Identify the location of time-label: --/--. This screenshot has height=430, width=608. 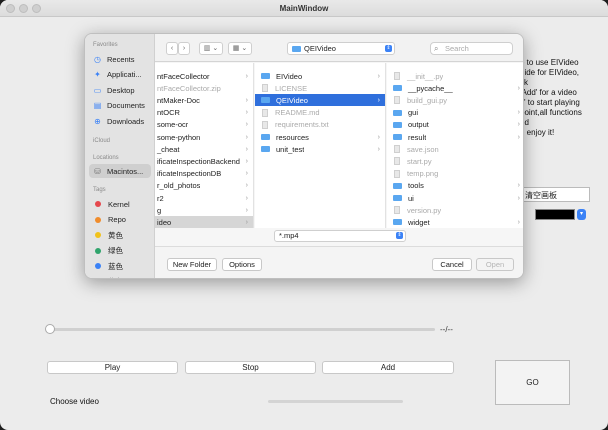
(446, 329).